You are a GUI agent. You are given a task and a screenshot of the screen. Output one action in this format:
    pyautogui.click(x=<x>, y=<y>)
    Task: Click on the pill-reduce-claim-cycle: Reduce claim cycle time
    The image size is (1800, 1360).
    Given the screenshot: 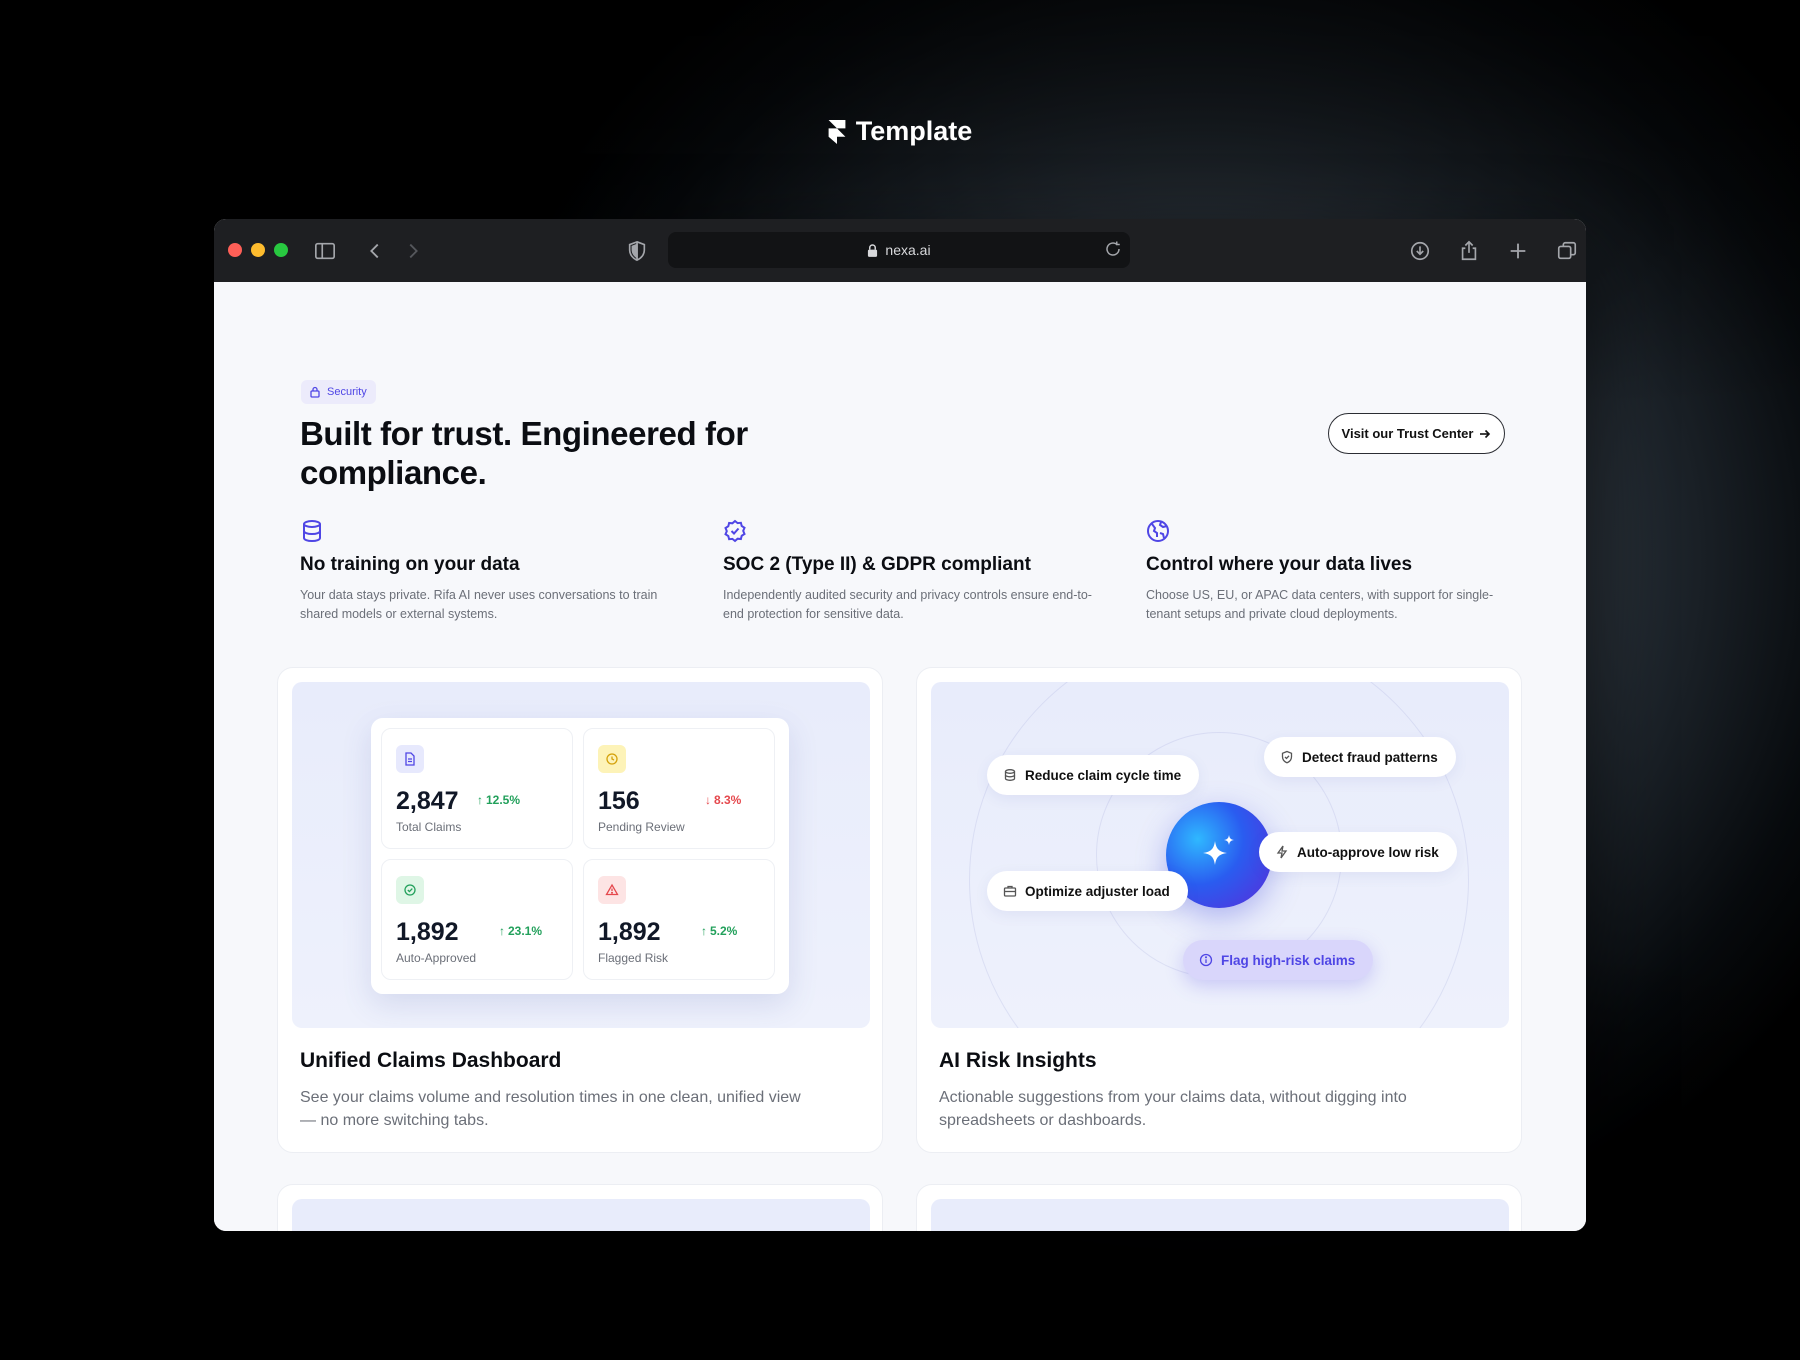 What is the action you would take?
    pyautogui.click(x=1093, y=775)
    